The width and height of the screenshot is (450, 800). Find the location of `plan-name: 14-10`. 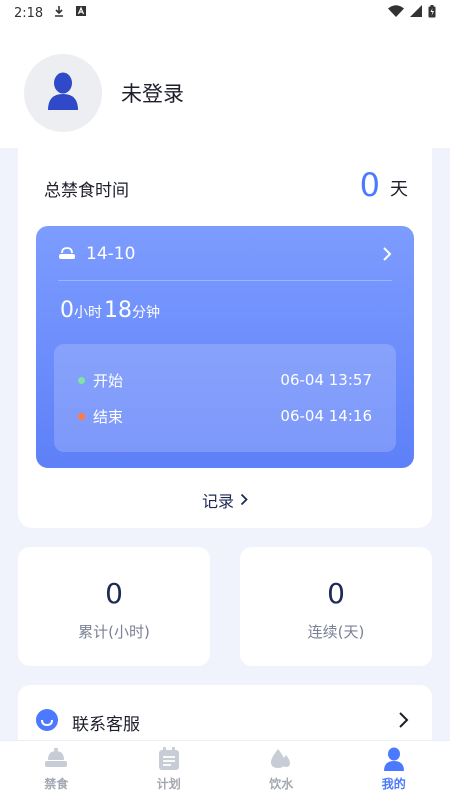

plan-name: 14-10 is located at coordinates (111, 254).